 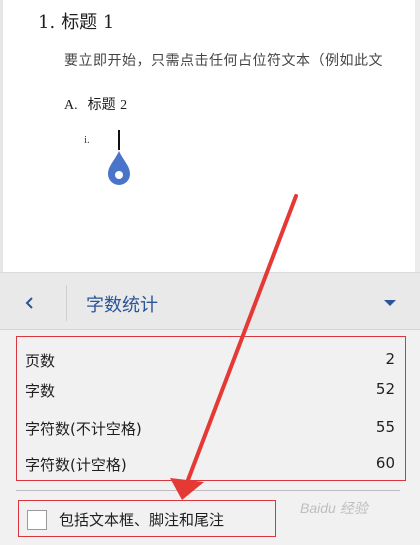 What do you see at coordinates (124, 105) in the screenshot?
I see `heading-2-suffix: 2` at bounding box center [124, 105].